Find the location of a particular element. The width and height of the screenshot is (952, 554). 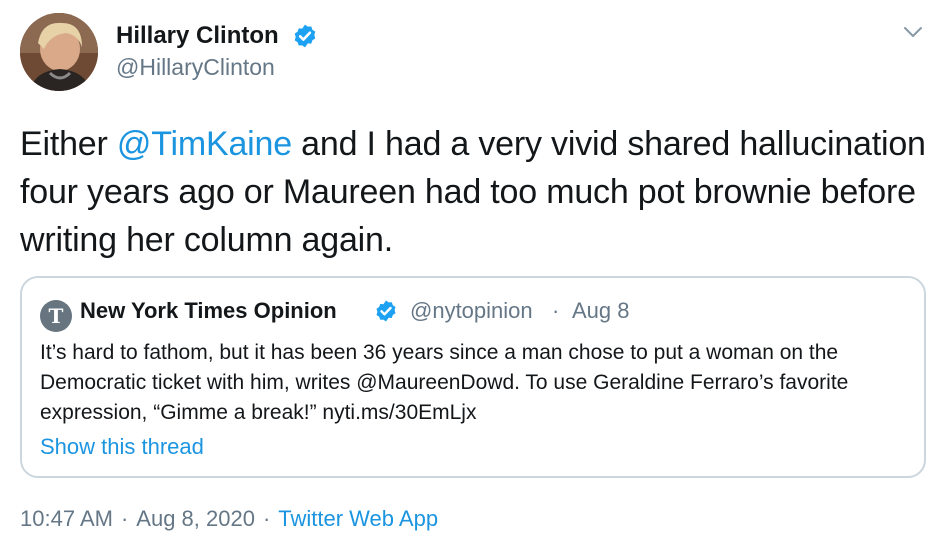

avatar-image is located at coordinates (59, 52).